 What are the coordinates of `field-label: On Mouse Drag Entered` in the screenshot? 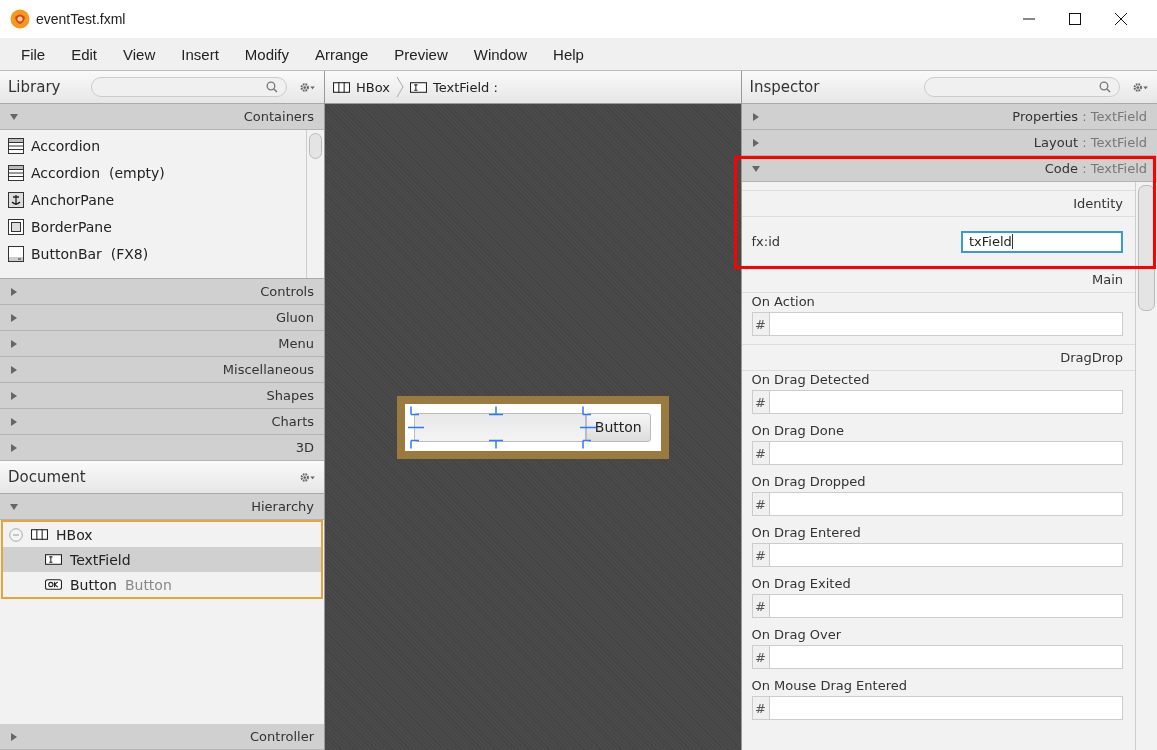 It's located at (829, 685).